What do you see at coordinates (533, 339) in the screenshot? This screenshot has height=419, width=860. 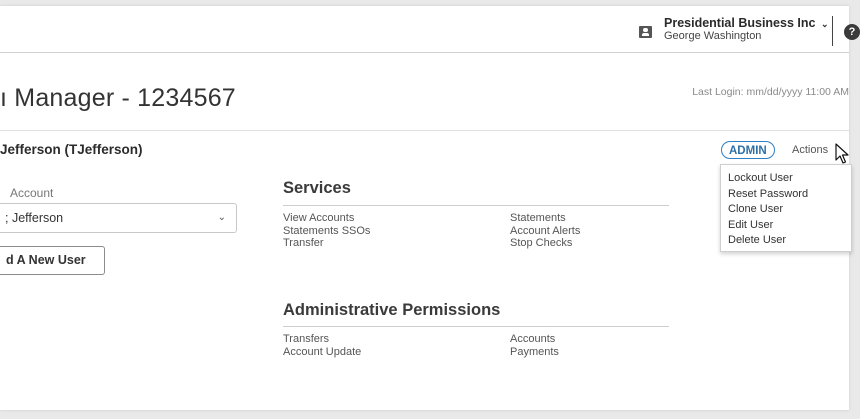 I see `permission-item: Accounts` at bounding box center [533, 339].